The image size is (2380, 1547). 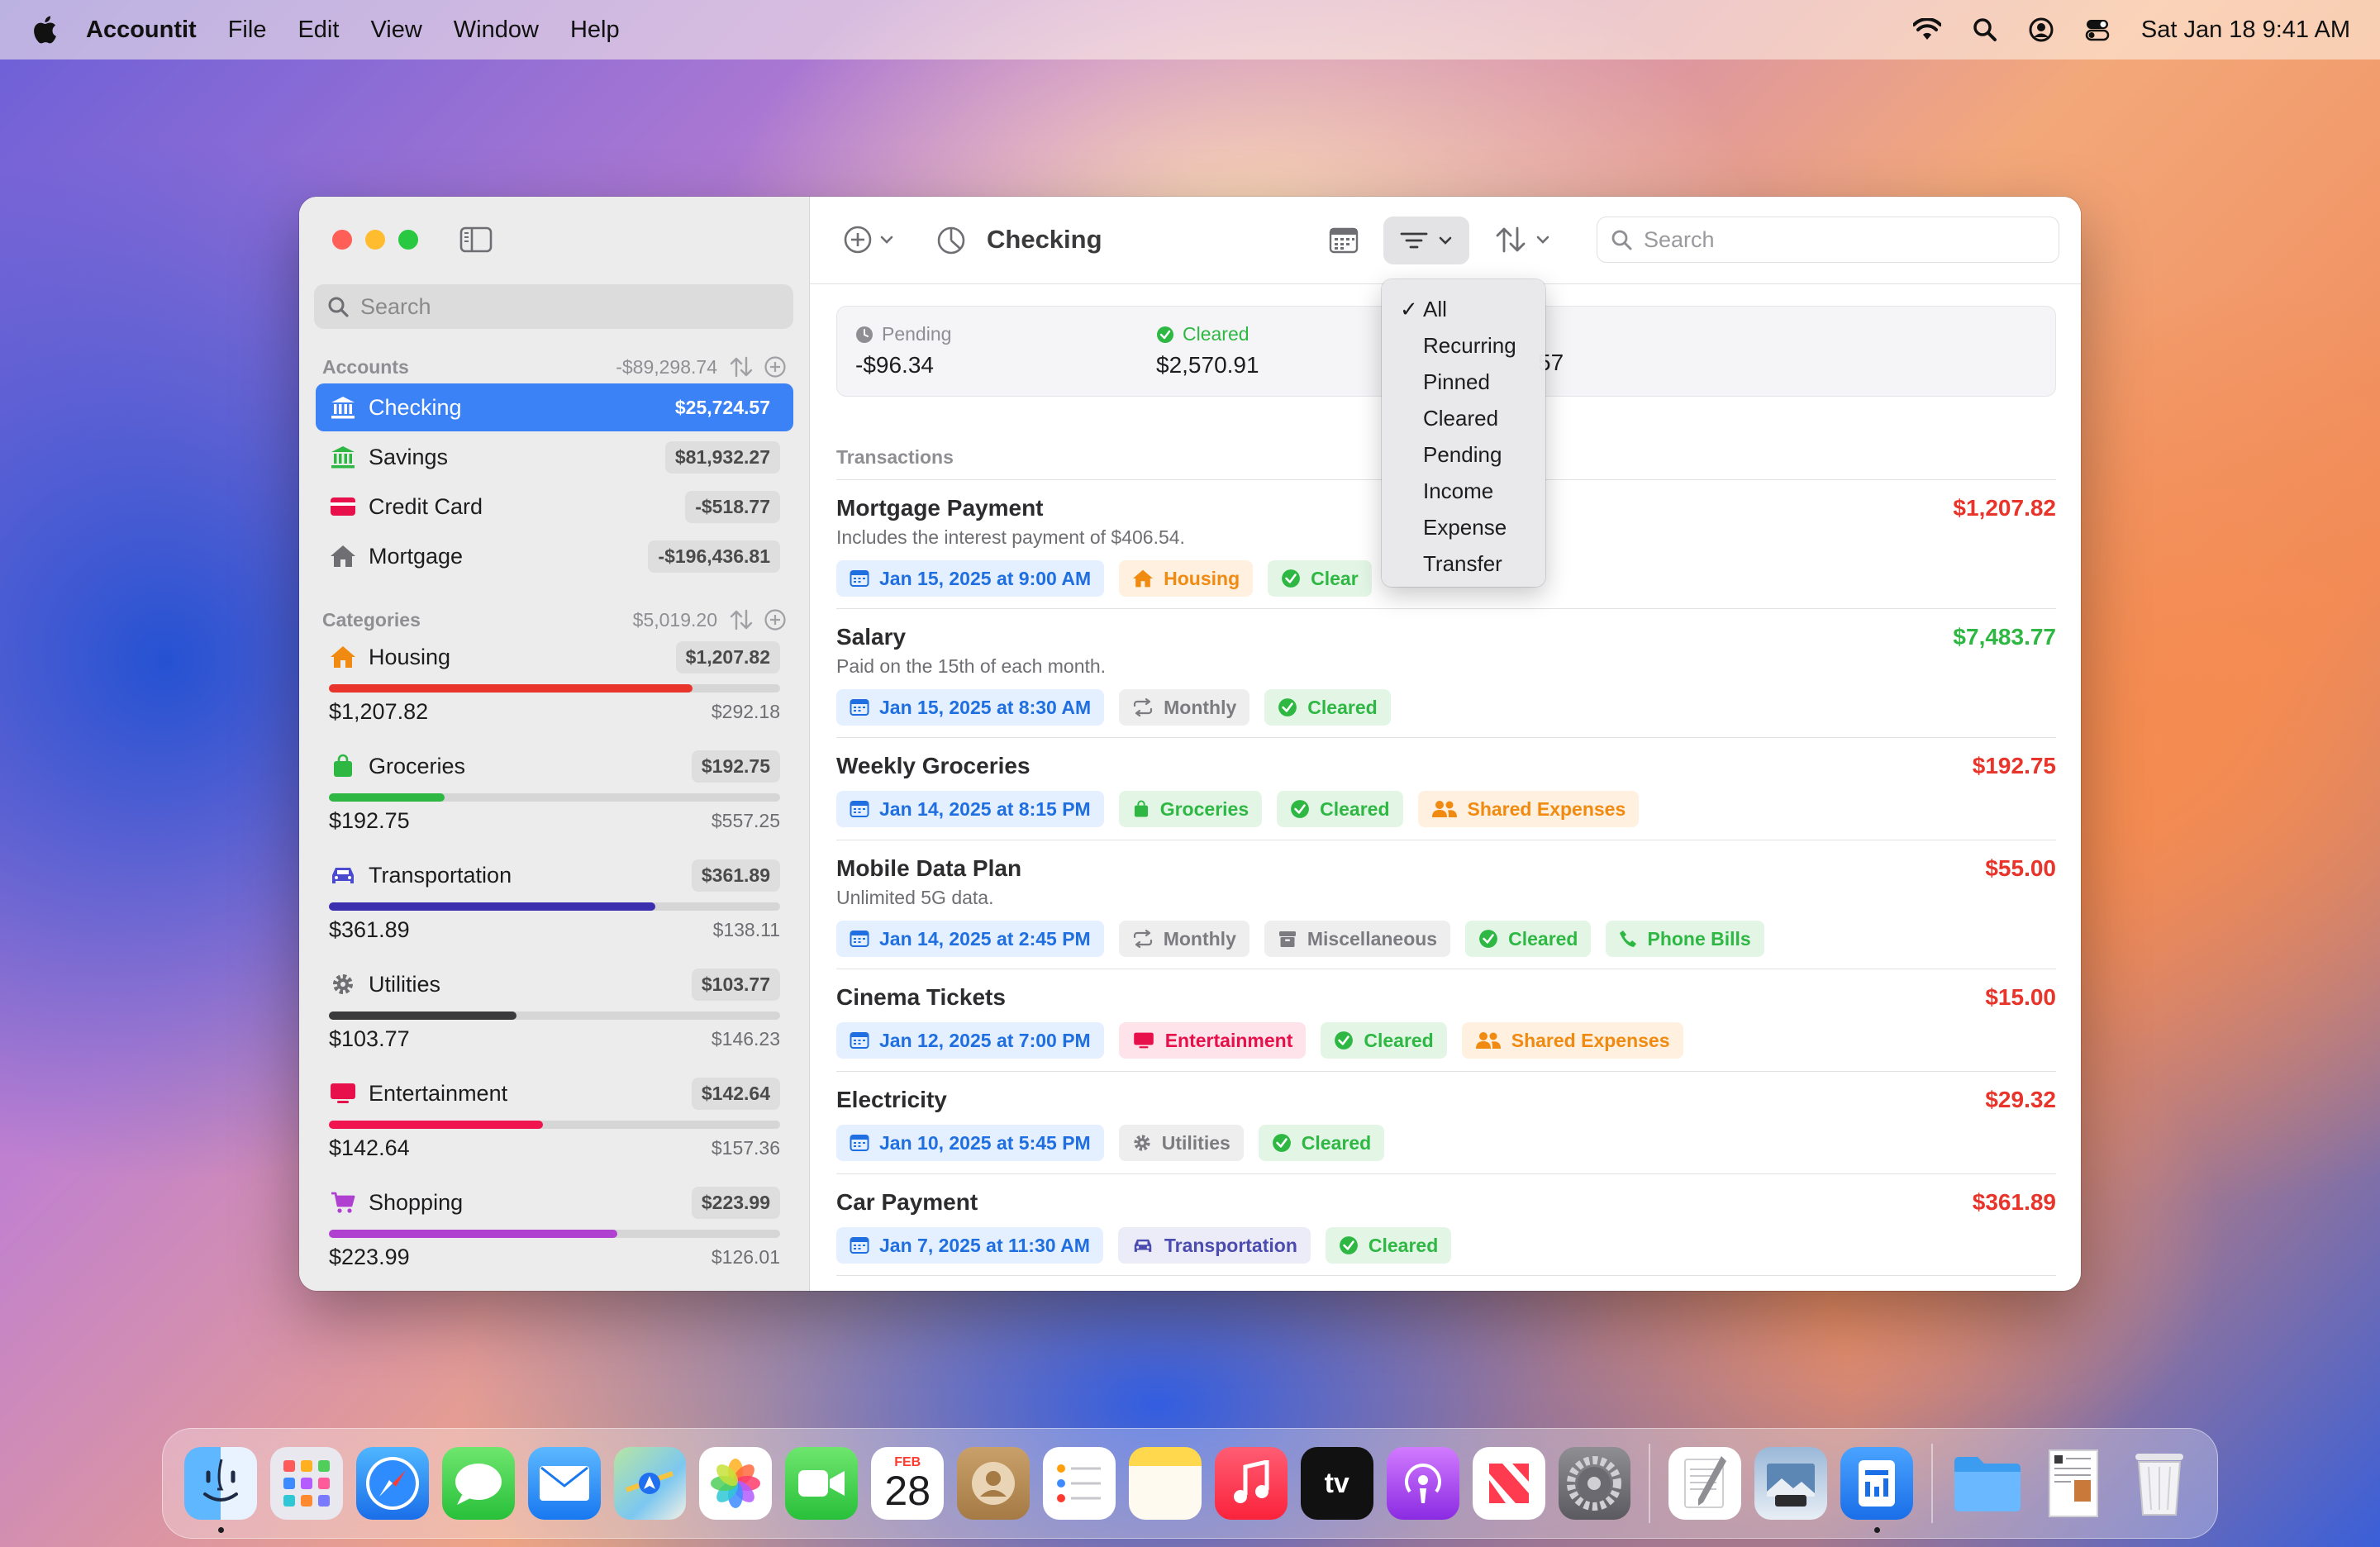 I want to click on search-input: Search, so click(x=1828, y=240).